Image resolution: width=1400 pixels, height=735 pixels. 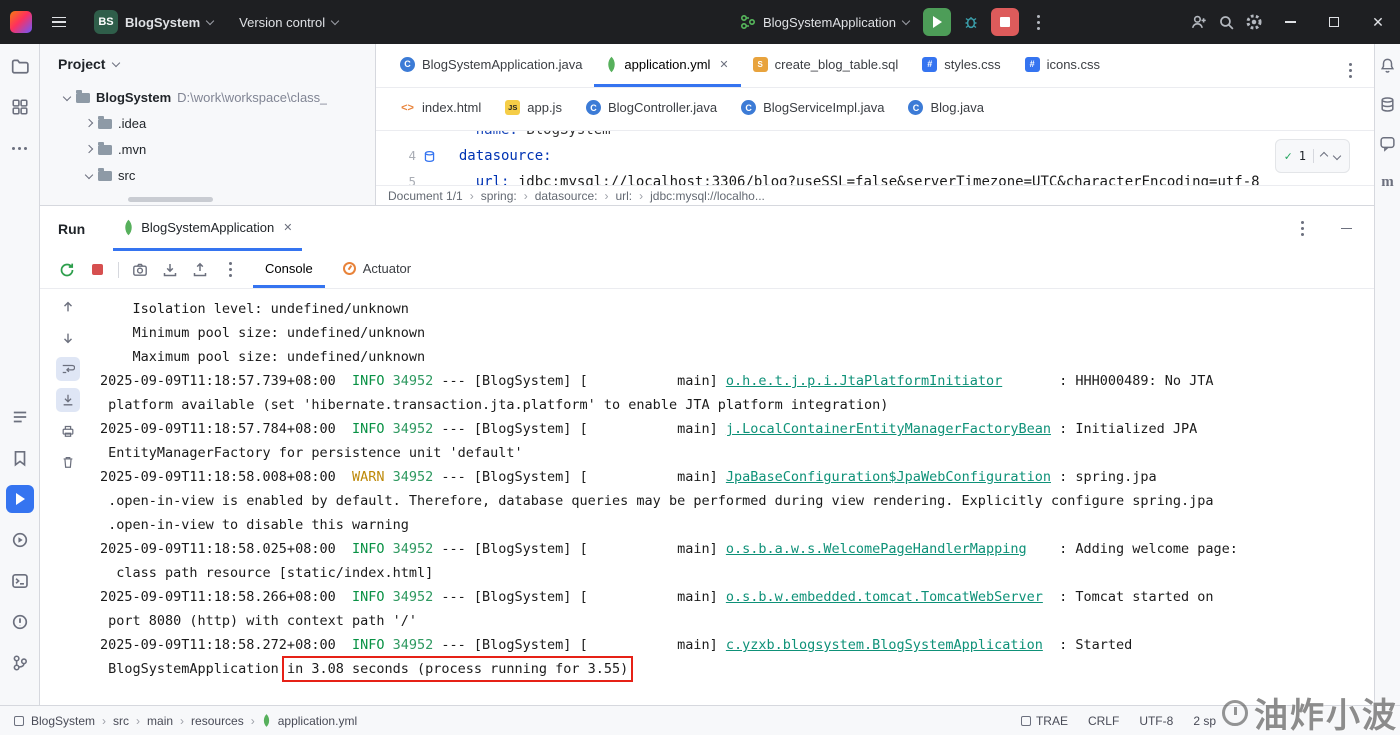 I want to click on editor-tab-blog-java: C Blog.java, so click(x=945, y=109).